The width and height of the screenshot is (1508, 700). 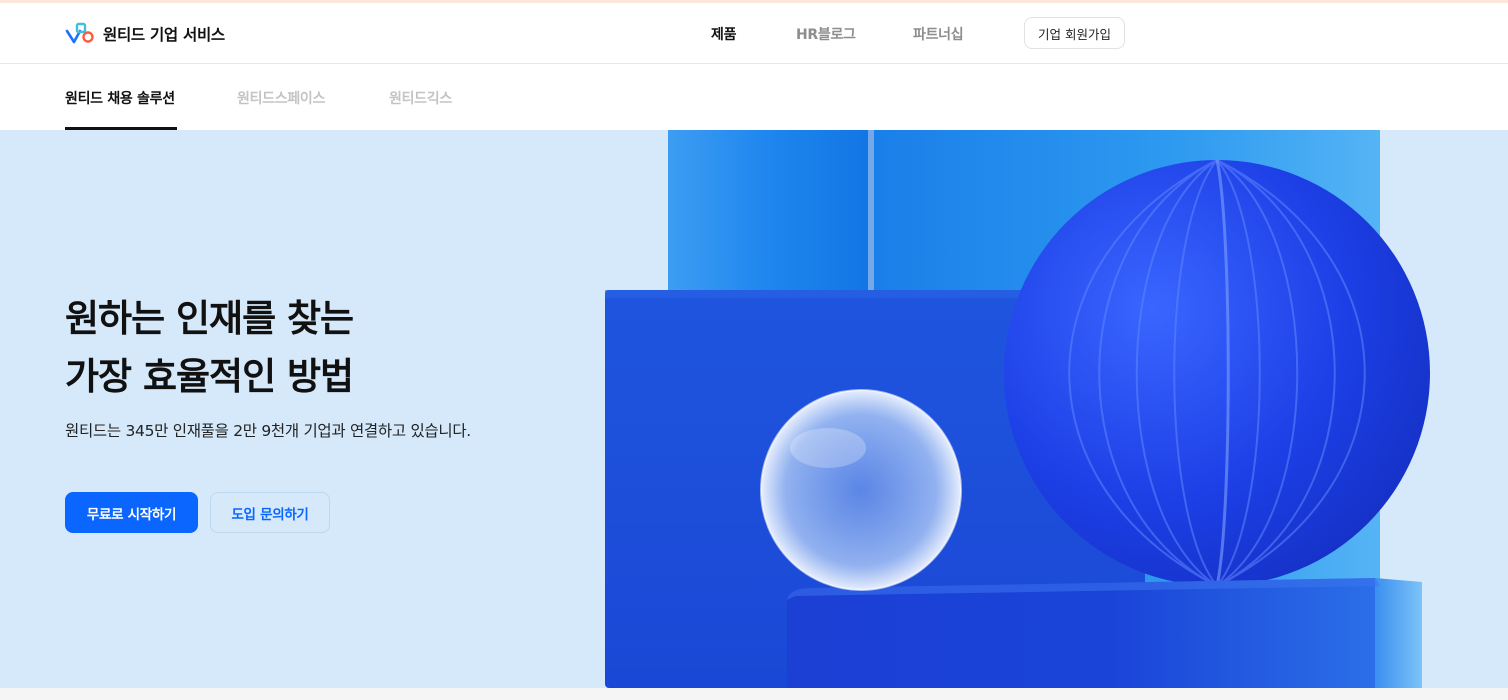 I want to click on nav-item-hr-blog: HR블로그, so click(x=826, y=34).